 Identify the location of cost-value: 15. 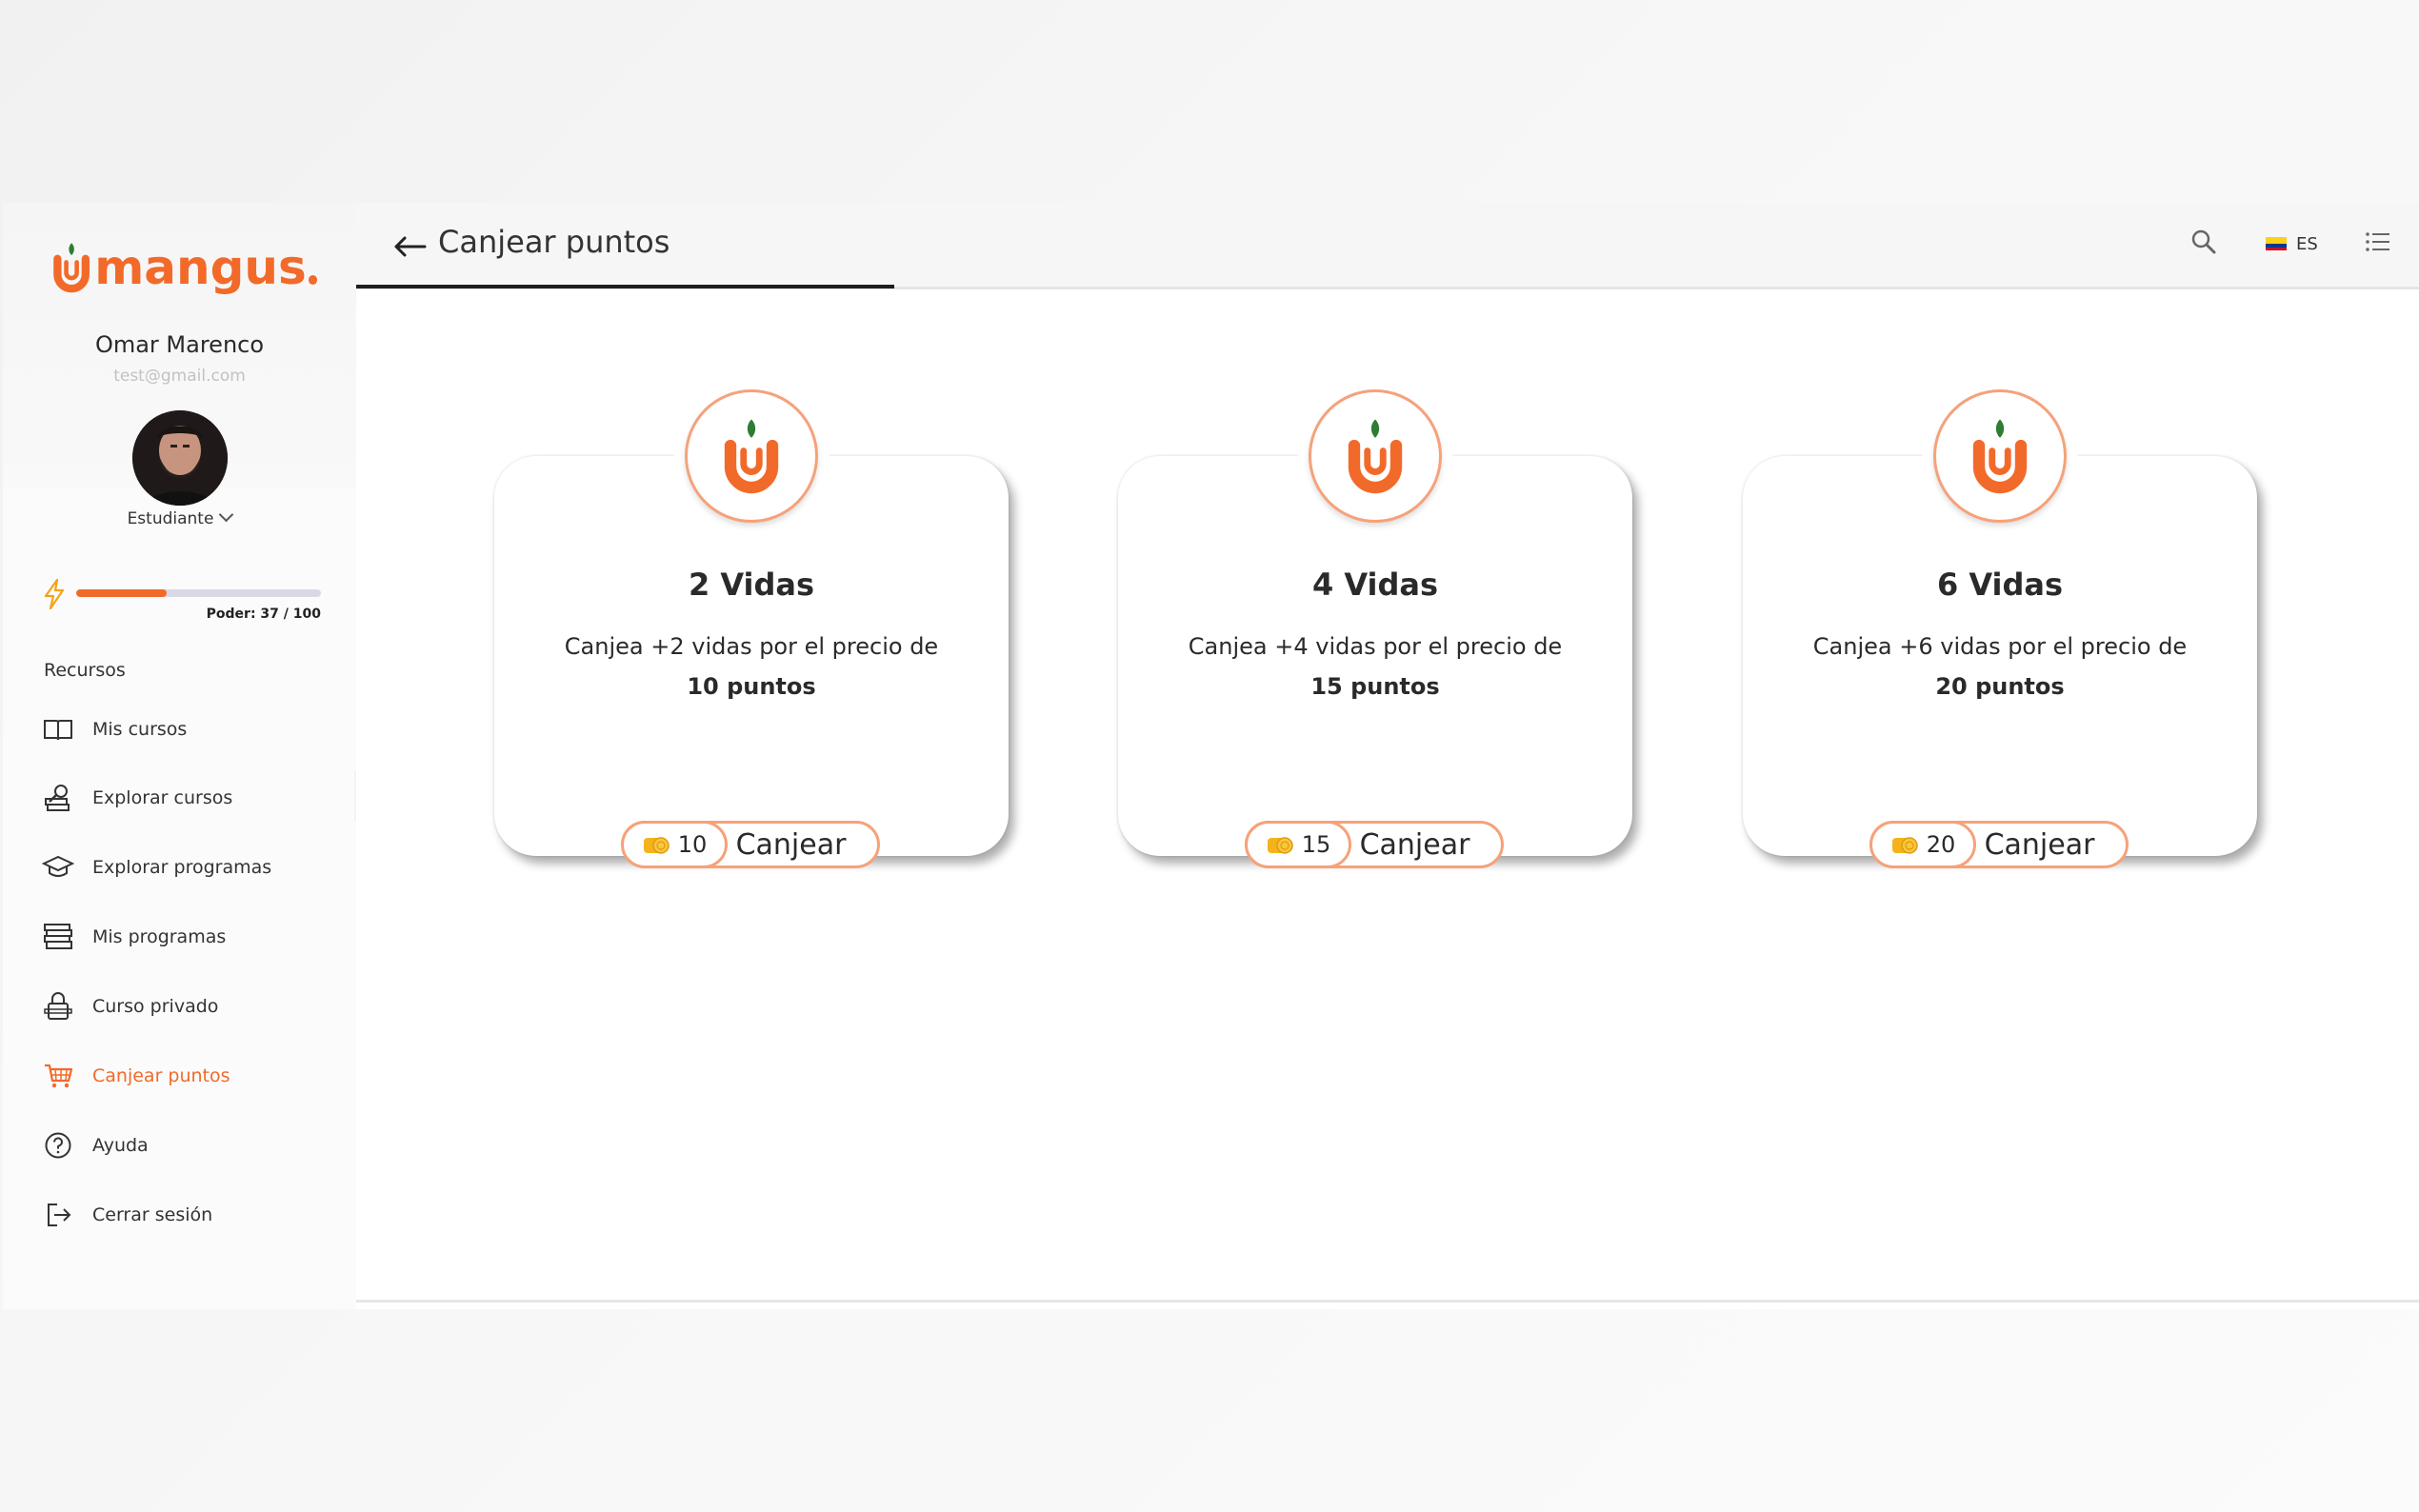
(1316, 844).